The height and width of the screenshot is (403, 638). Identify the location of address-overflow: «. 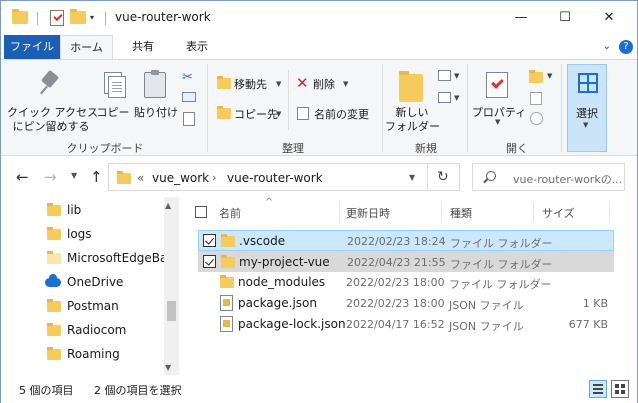
(140, 178).